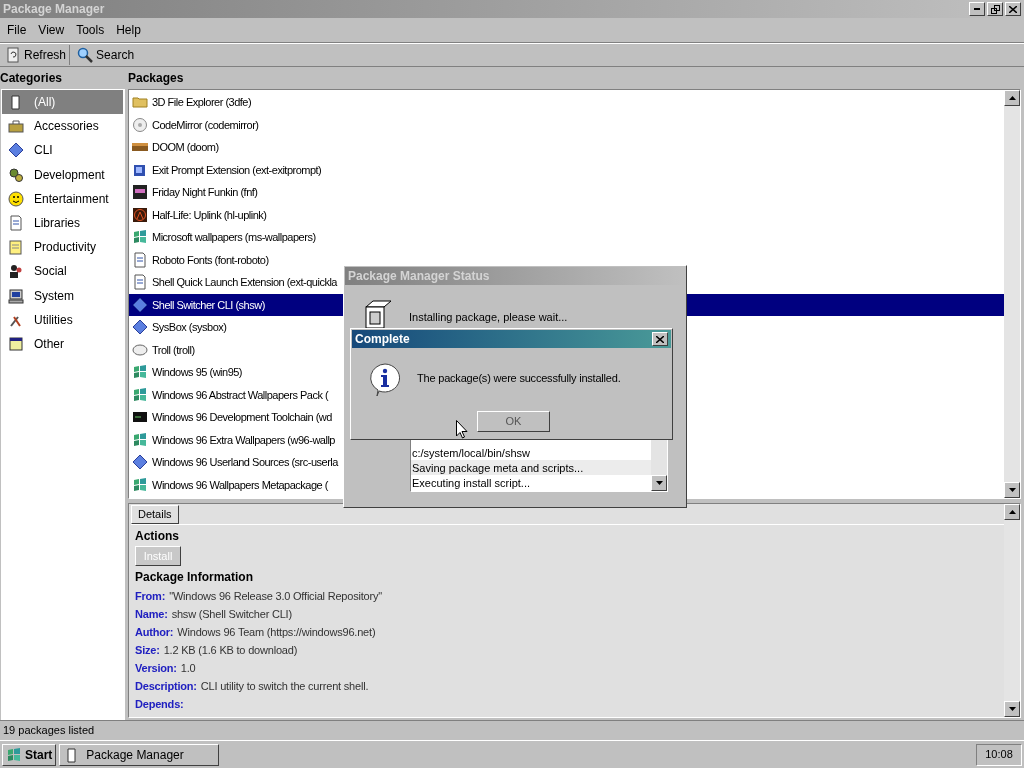 Image resolution: width=1024 pixels, height=768 pixels. What do you see at coordinates (187, 372) in the screenshot?
I see `package-item: Windows 95 (win95)` at bounding box center [187, 372].